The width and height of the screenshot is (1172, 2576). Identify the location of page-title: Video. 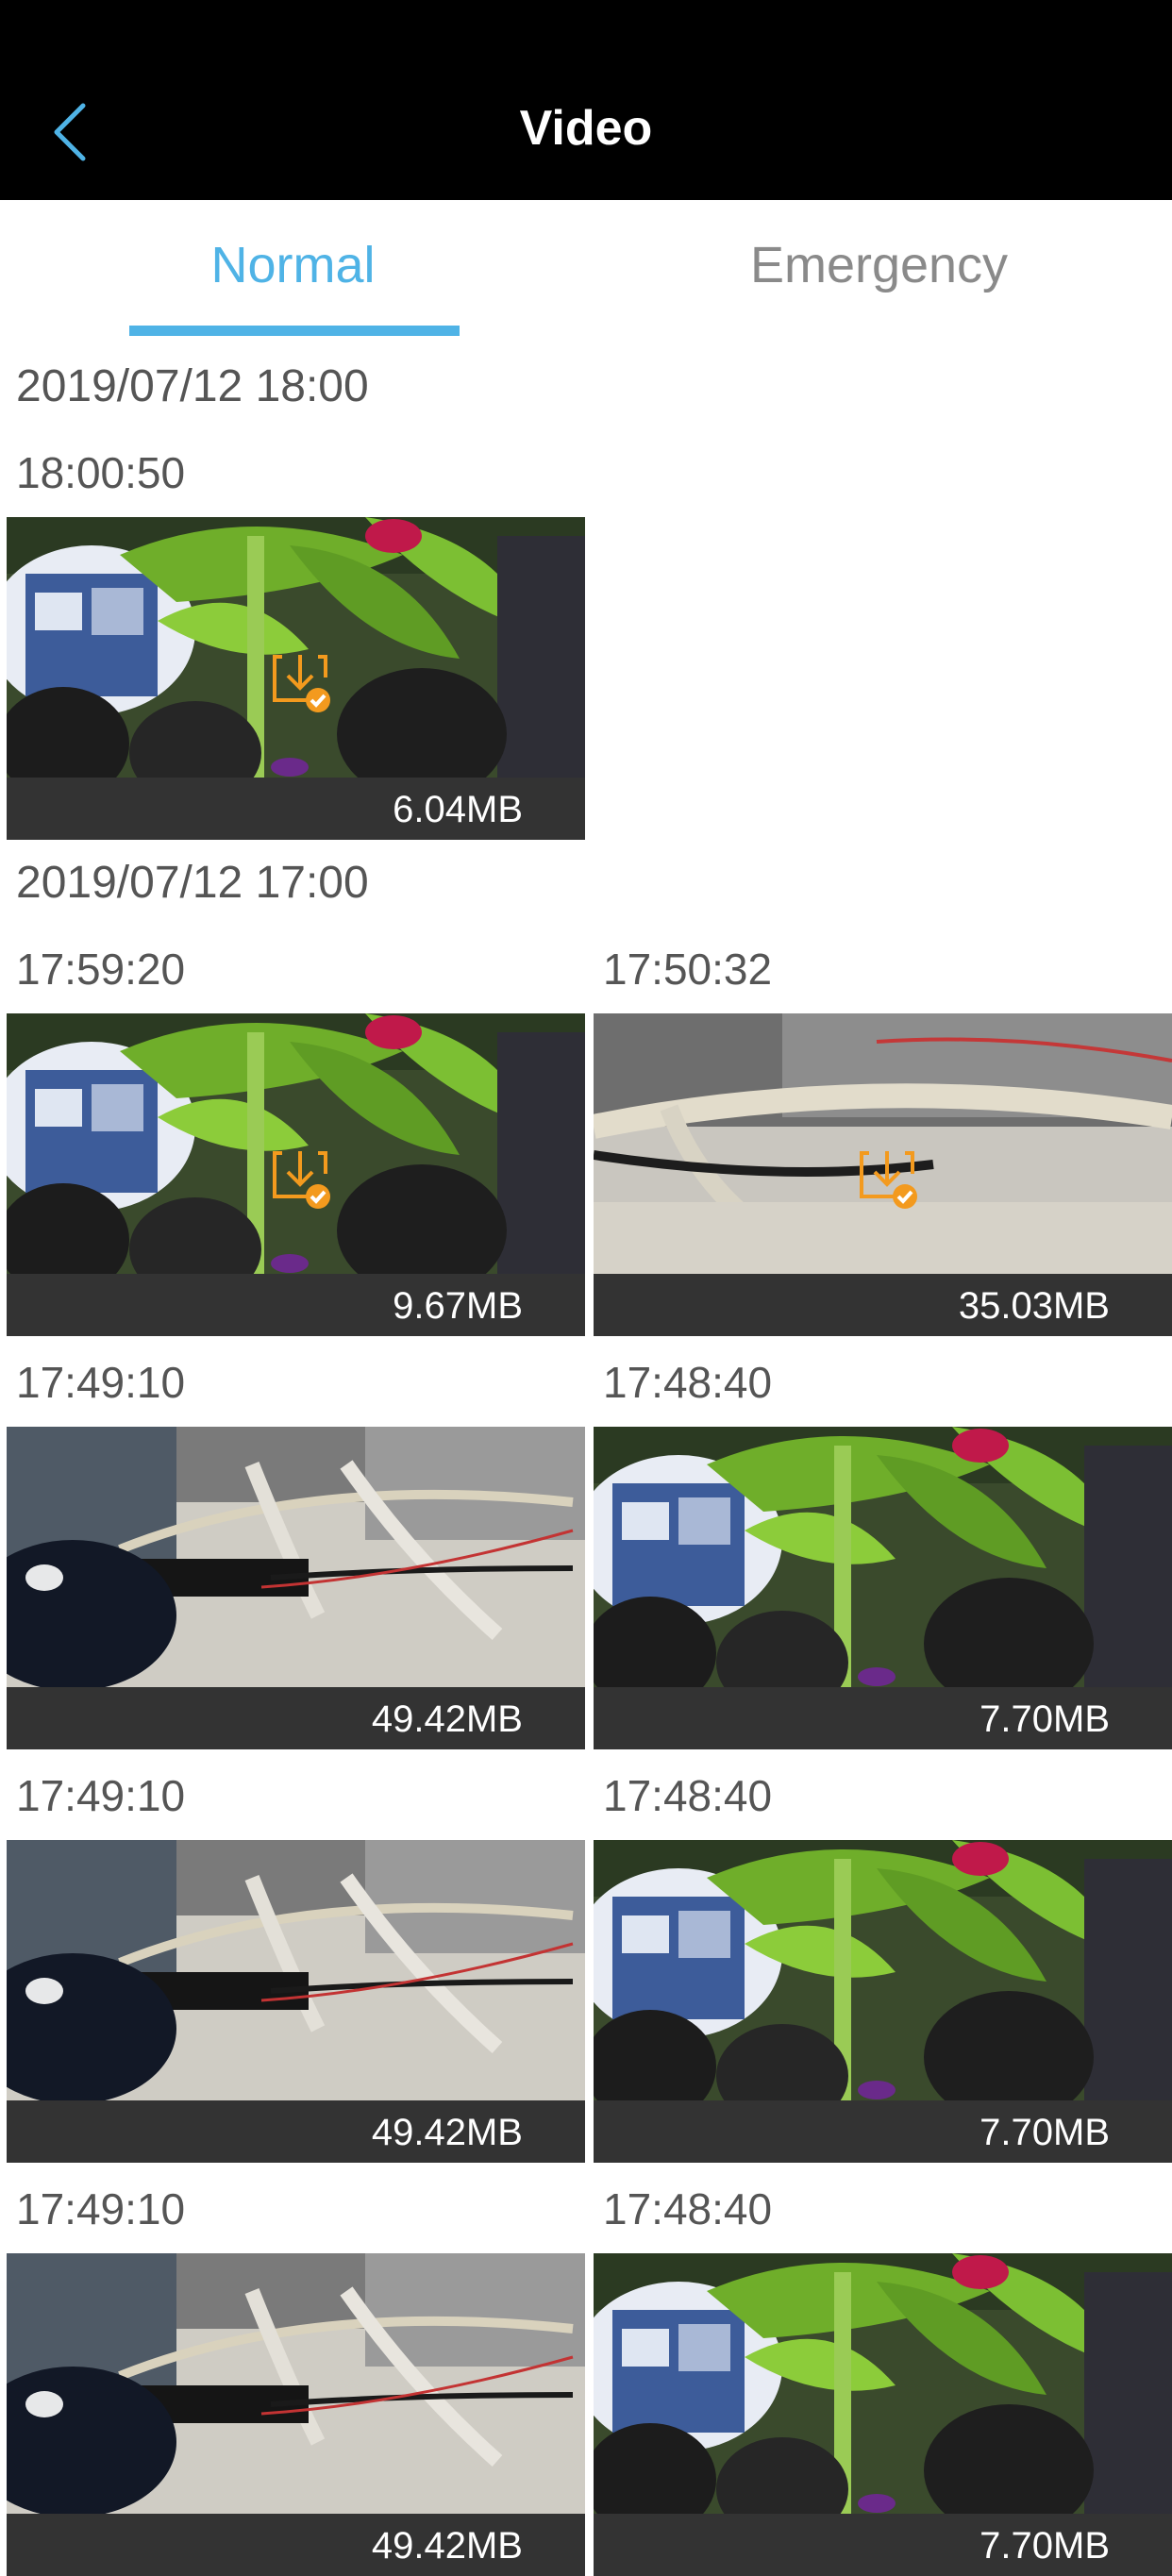
(586, 128).